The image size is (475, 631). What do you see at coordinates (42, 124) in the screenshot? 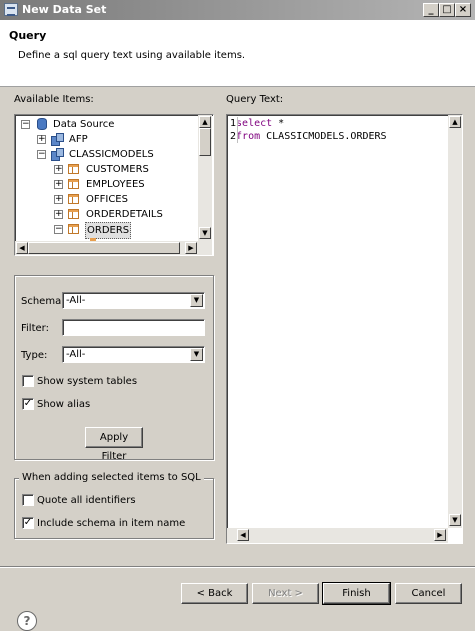
I see `database-icon` at bounding box center [42, 124].